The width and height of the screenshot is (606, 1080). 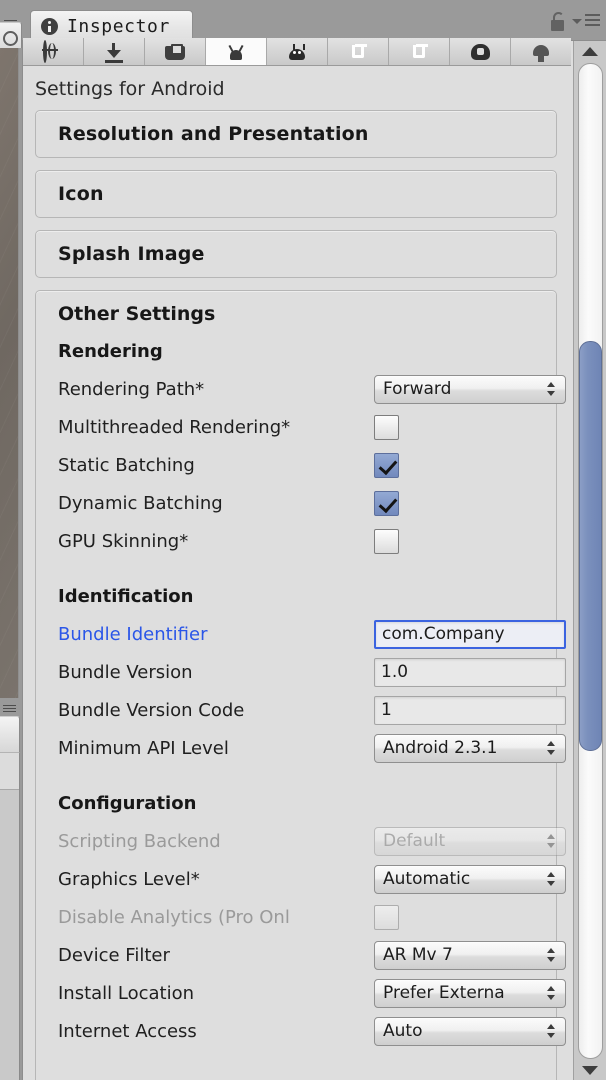 I want to click on input-value: com.Company, so click(x=443, y=634).